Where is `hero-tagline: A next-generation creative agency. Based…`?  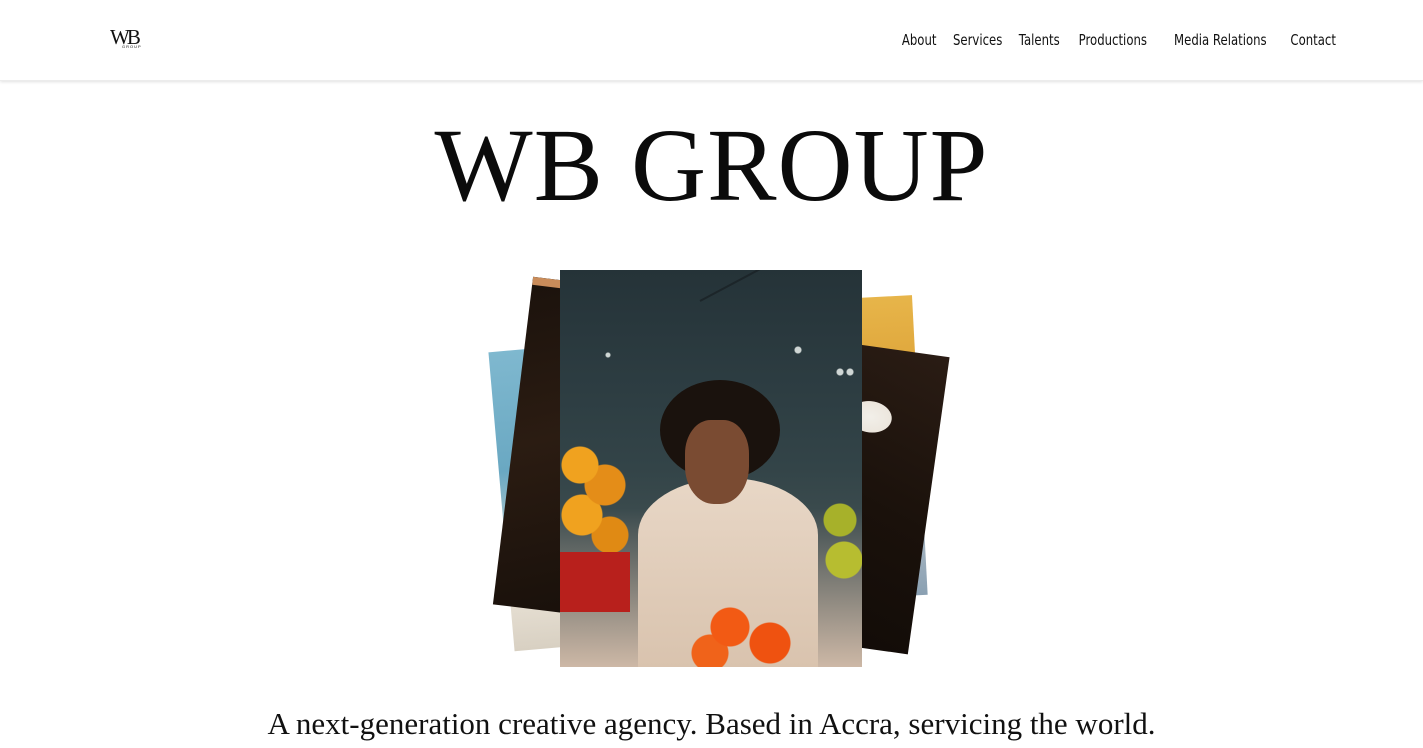
hero-tagline: A next-generation creative agency. Based… is located at coordinates (711, 723).